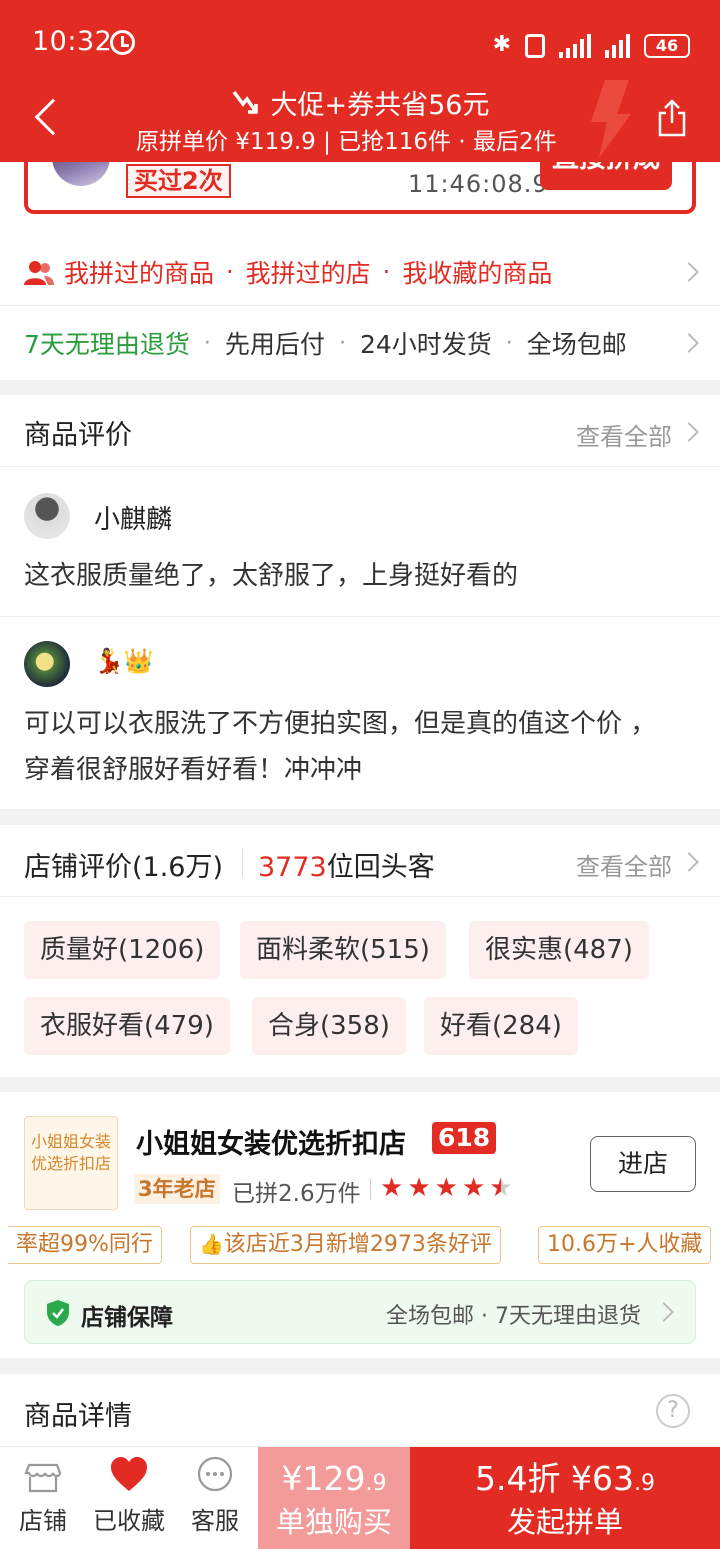  Describe the element at coordinates (177, 1189) in the screenshot. I see `shop-age-badge: 3年老店` at that location.